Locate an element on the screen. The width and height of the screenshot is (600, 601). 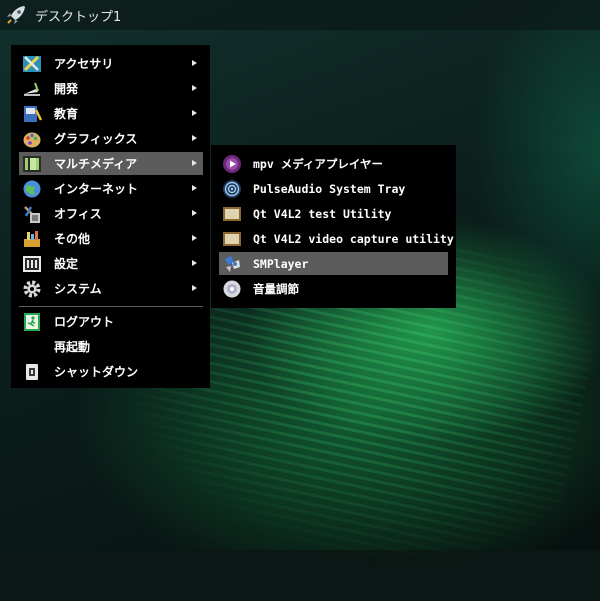
menu-item-education: 教育 is located at coordinates (111, 113).